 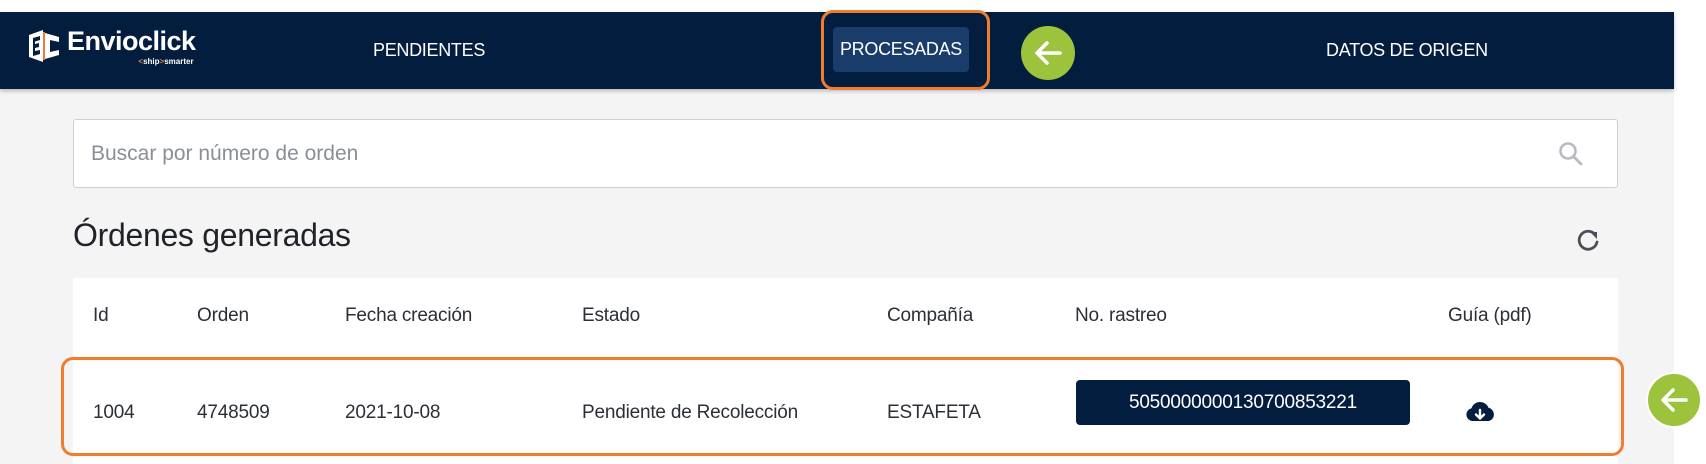 I want to click on cloud-download-icon, so click(x=1480, y=413).